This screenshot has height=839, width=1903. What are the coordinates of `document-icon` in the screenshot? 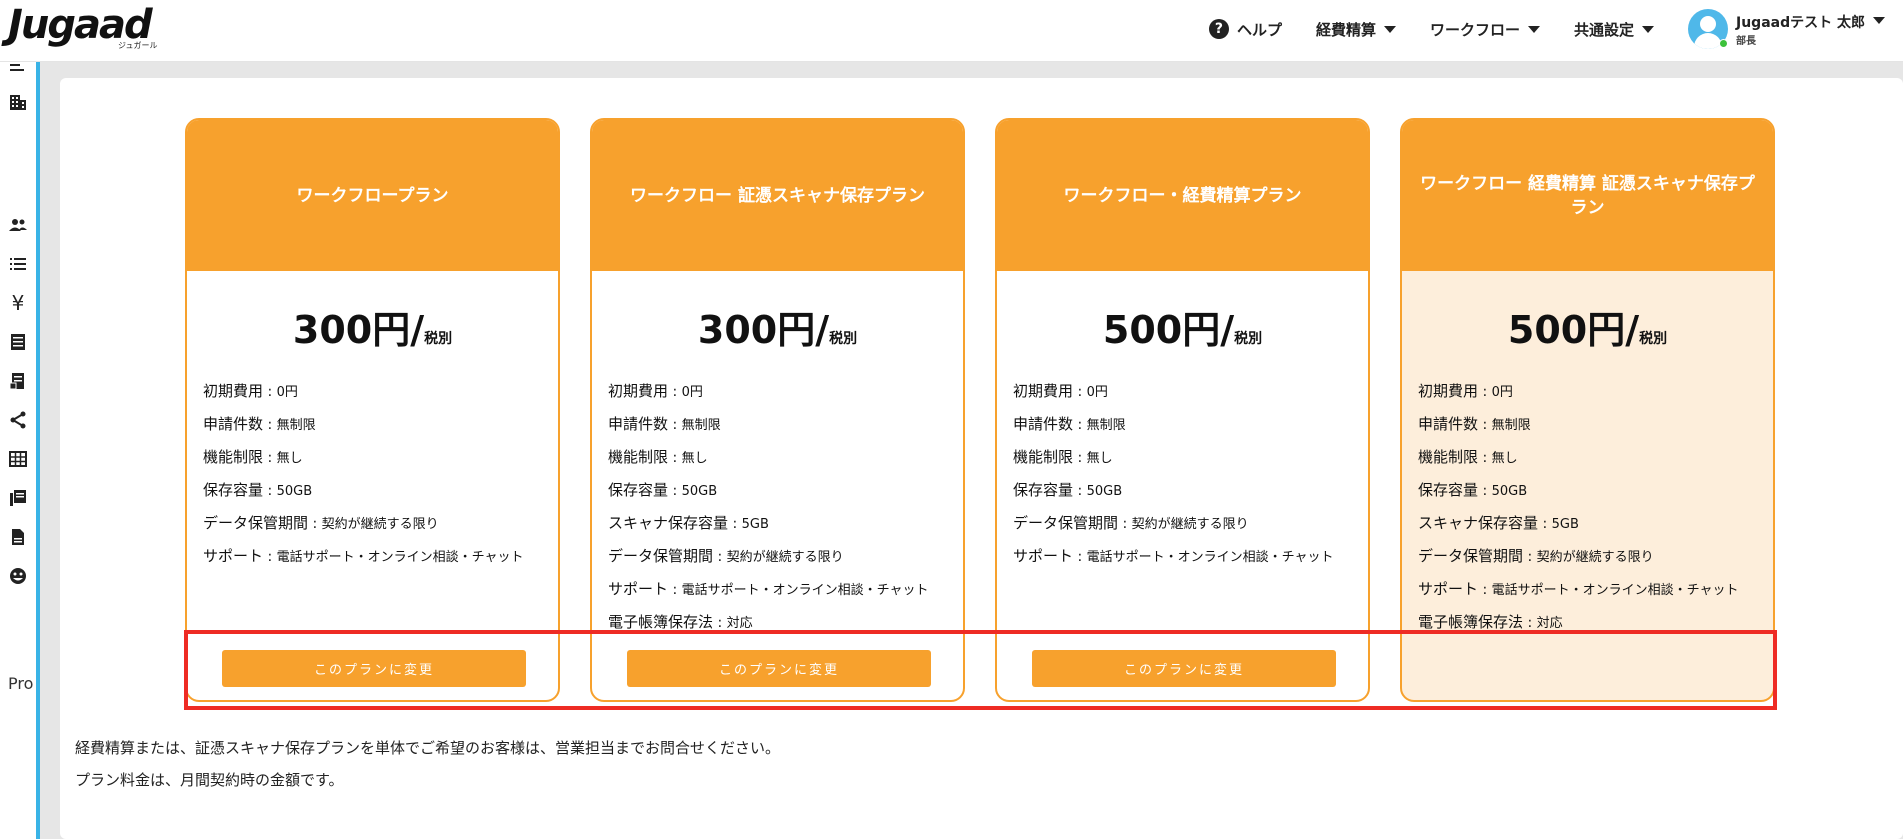 It's located at (18, 381).